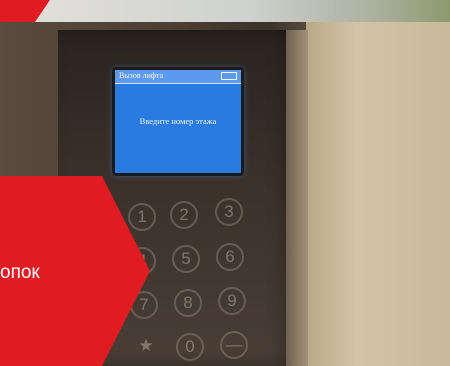 The height and width of the screenshot is (366, 450). Describe the element at coordinates (146, 348) in the screenshot. I see `star-key: ★` at that location.